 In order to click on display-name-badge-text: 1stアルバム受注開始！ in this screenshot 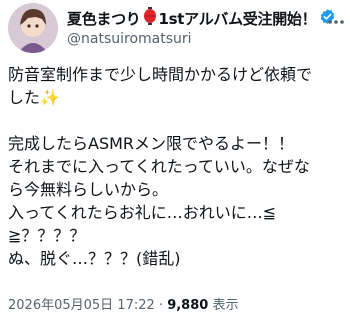, I will do `click(237, 18)`.